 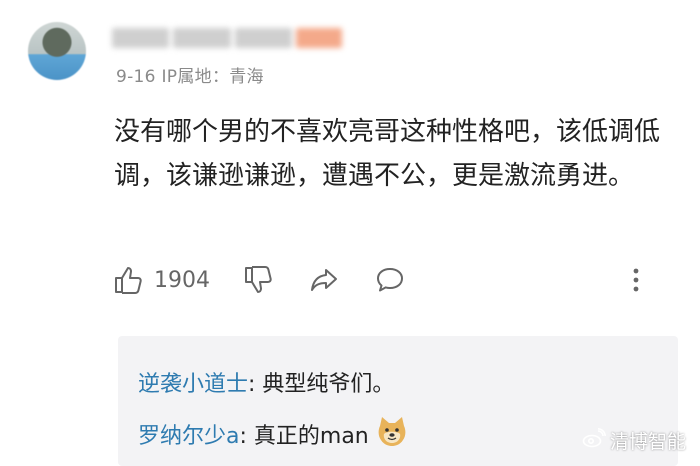 I want to click on share-icon, so click(x=324, y=280).